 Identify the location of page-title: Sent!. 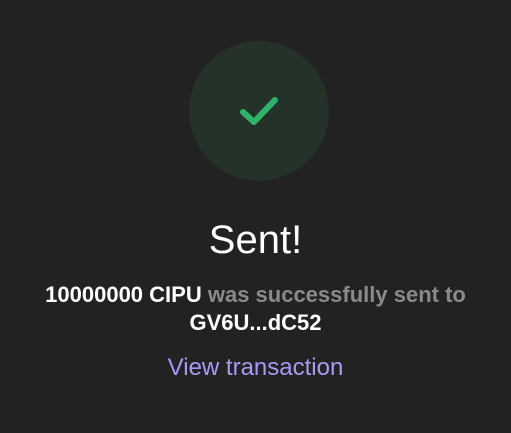
(255, 240).